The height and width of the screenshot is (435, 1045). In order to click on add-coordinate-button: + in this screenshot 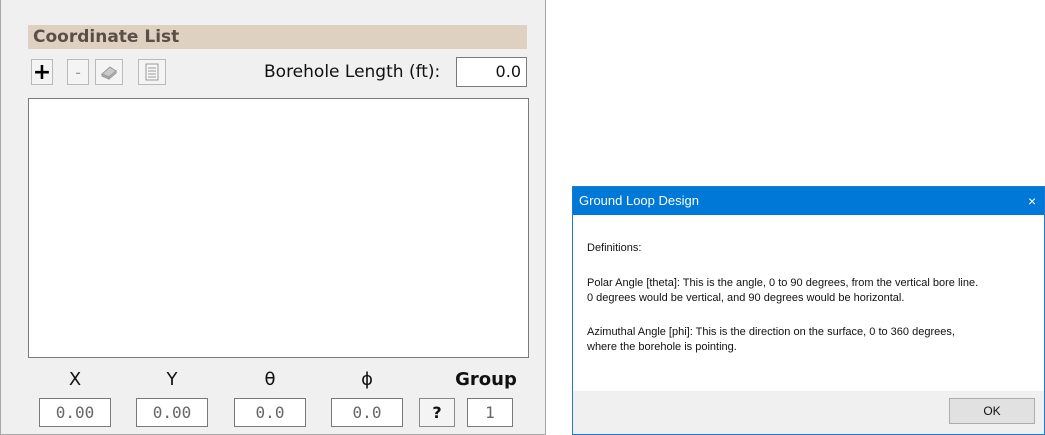, I will do `click(42, 72)`.